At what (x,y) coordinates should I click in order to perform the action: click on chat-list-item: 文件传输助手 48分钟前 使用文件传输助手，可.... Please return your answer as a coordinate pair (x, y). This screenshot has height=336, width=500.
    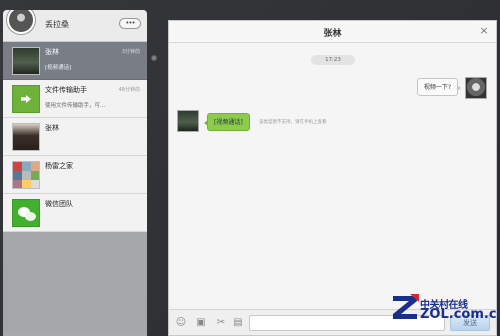
    Looking at the image, I should click on (75, 99).